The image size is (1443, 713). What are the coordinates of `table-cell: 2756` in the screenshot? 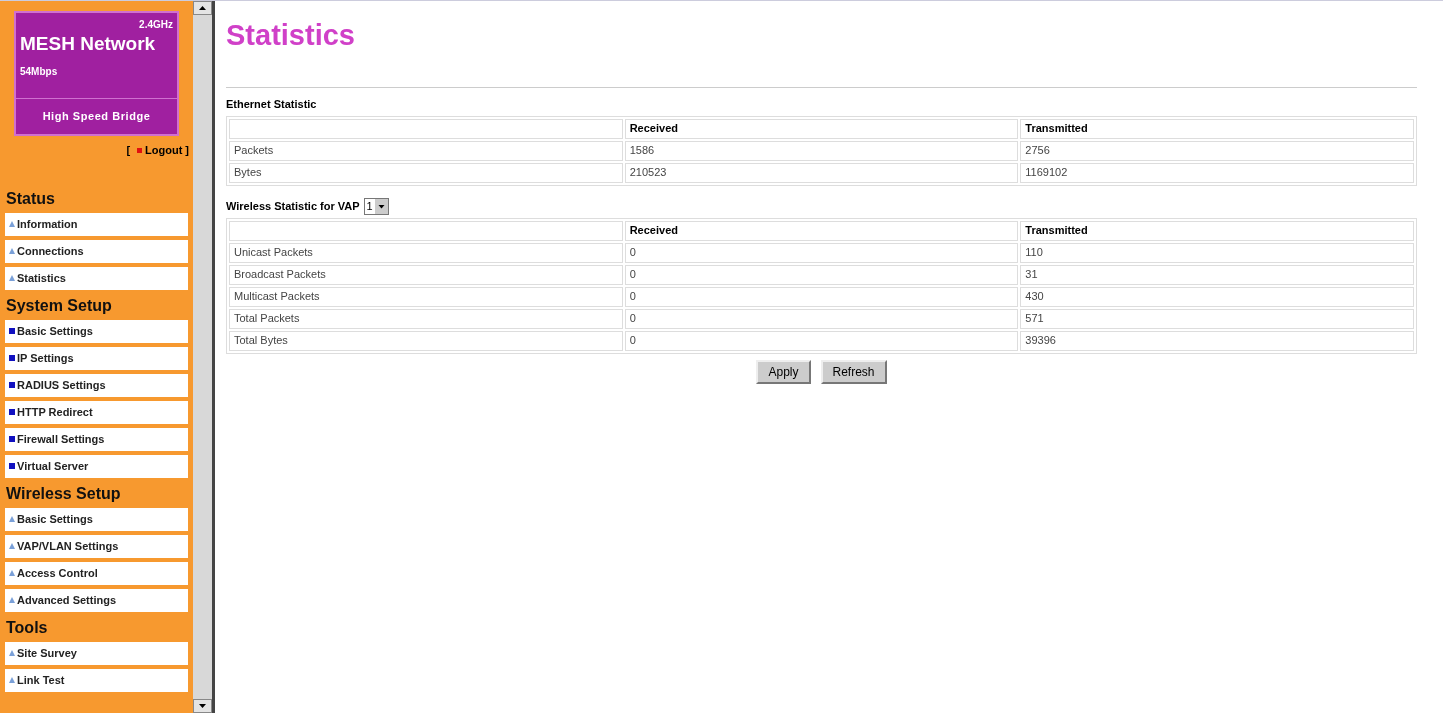 It's located at (1217, 150).